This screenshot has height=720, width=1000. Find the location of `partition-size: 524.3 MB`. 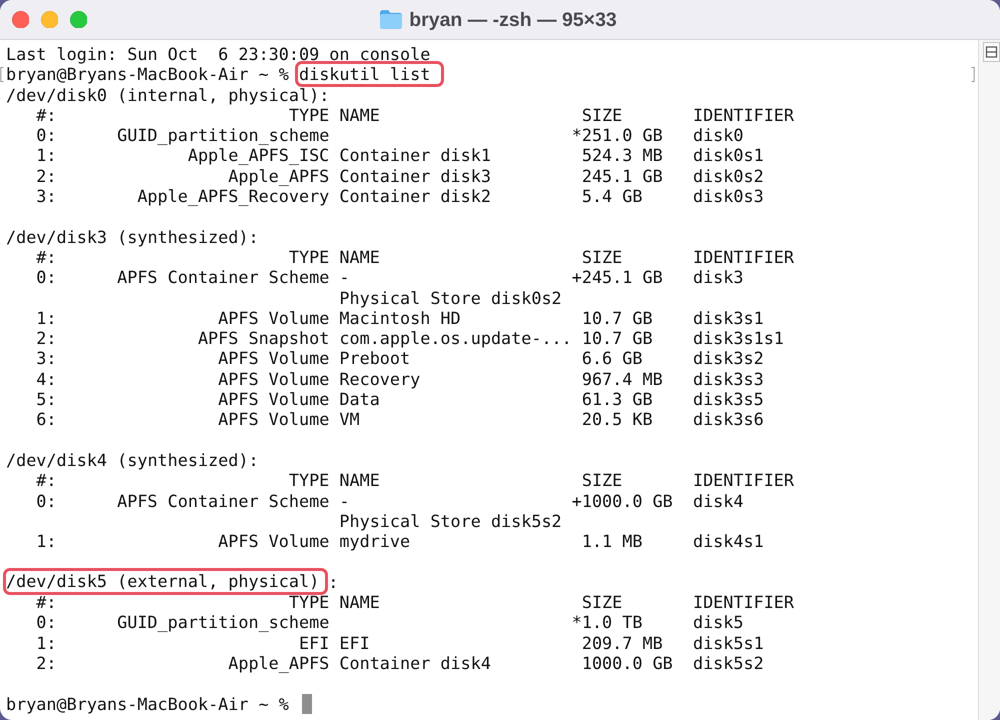

partition-size: 524.3 MB is located at coordinates (622, 155).